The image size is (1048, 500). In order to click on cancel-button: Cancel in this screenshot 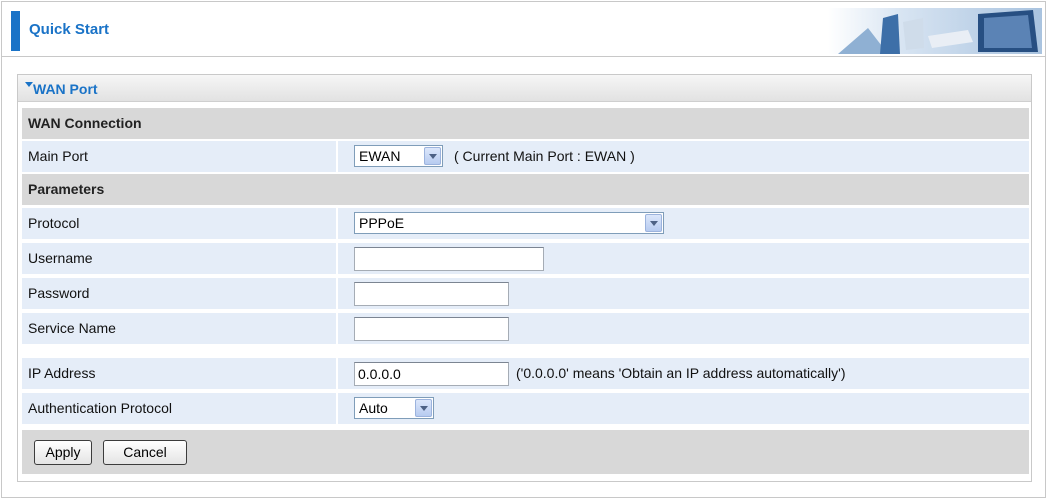, I will do `click(145, 452)`.